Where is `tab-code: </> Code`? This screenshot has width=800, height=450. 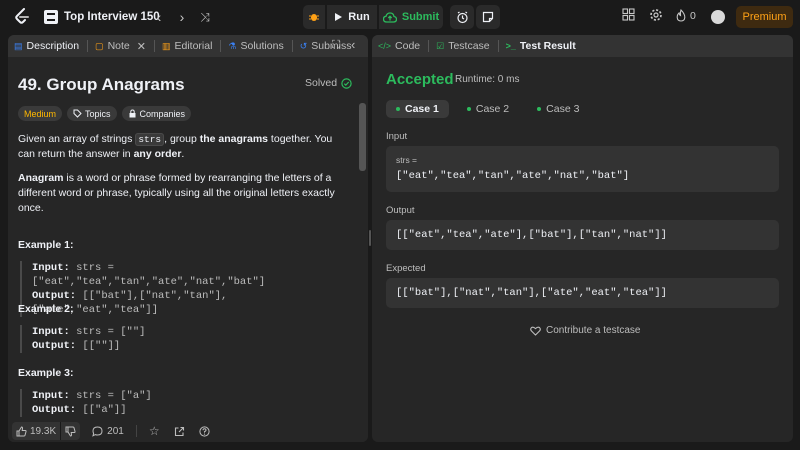 tab-code: </> Code is located at coordinates (399, 46).